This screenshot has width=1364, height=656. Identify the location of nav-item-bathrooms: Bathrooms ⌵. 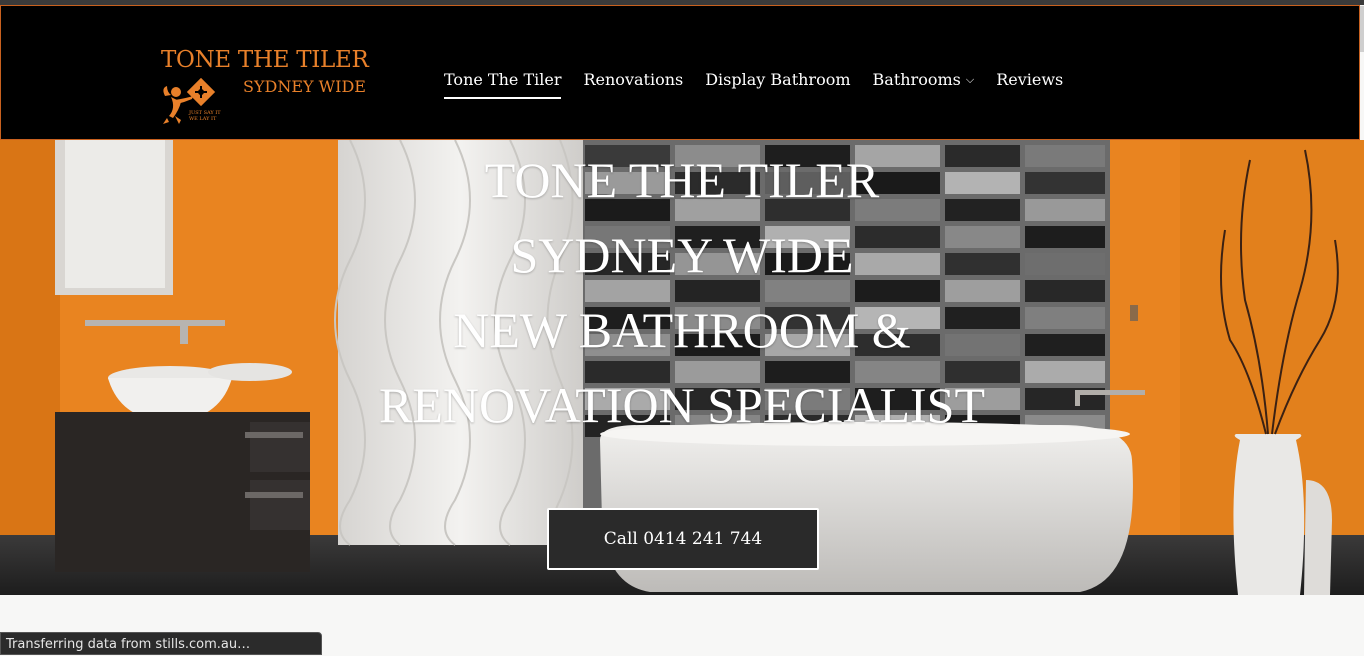
(924, 84).